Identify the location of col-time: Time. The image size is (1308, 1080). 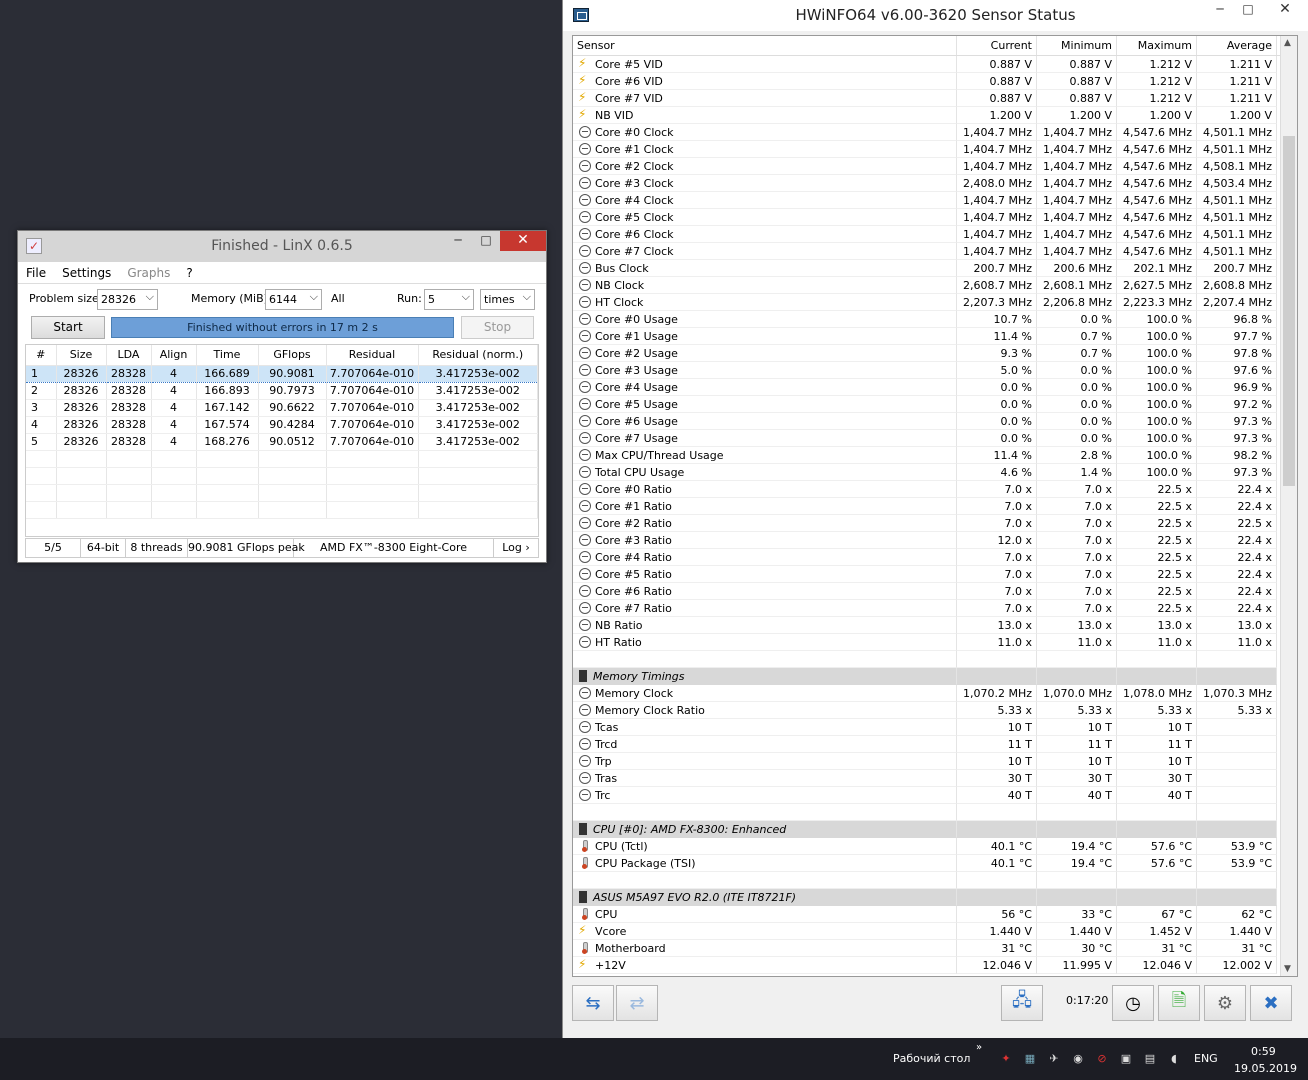
(227, 355).